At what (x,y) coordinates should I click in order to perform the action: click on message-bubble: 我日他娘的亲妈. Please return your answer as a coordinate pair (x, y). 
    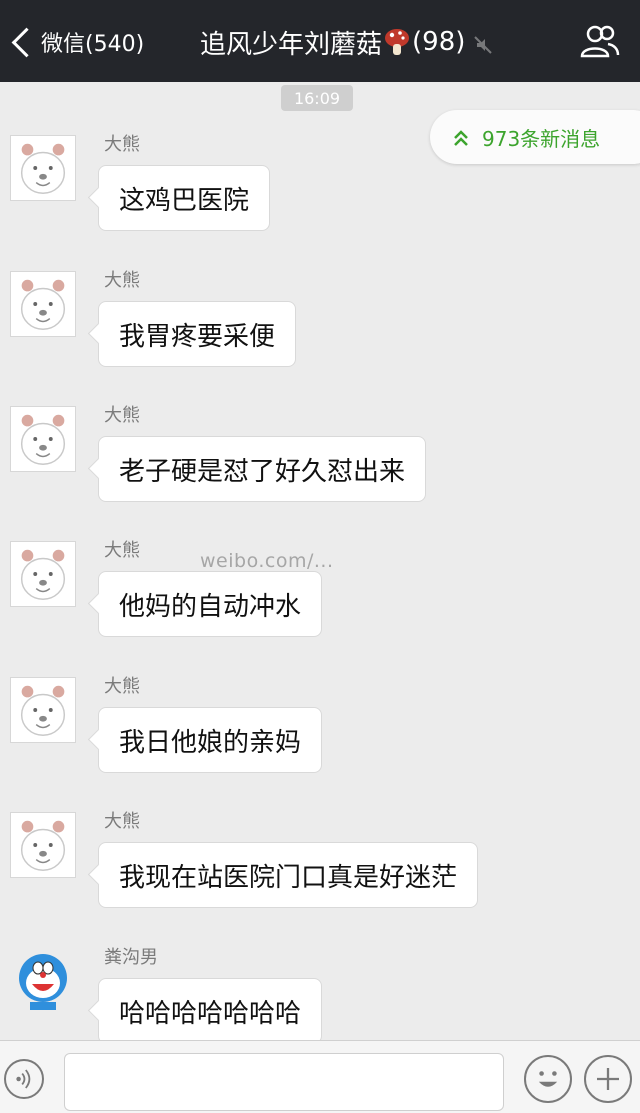
    Looking at the image, I should click on (210, 740).